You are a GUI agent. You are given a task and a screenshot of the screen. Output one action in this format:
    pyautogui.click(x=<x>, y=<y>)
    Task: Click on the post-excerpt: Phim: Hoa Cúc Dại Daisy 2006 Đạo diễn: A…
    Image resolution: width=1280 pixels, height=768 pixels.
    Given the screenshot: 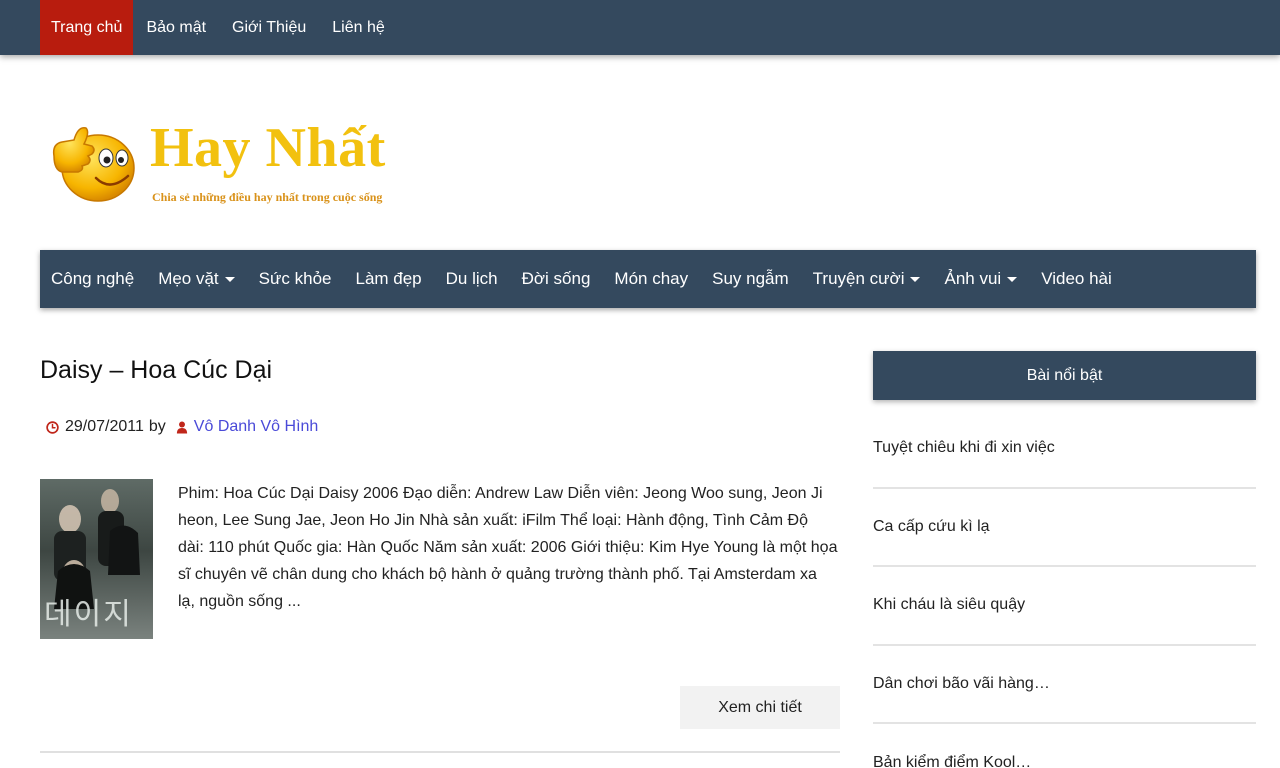 What is the action you would take?
    pyautogui.click(x=508, y=547)
    